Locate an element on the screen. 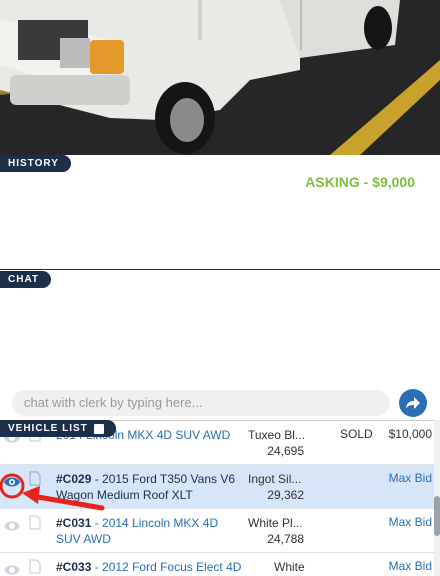  vehicle-color: White is located at coordinates (289, 567).